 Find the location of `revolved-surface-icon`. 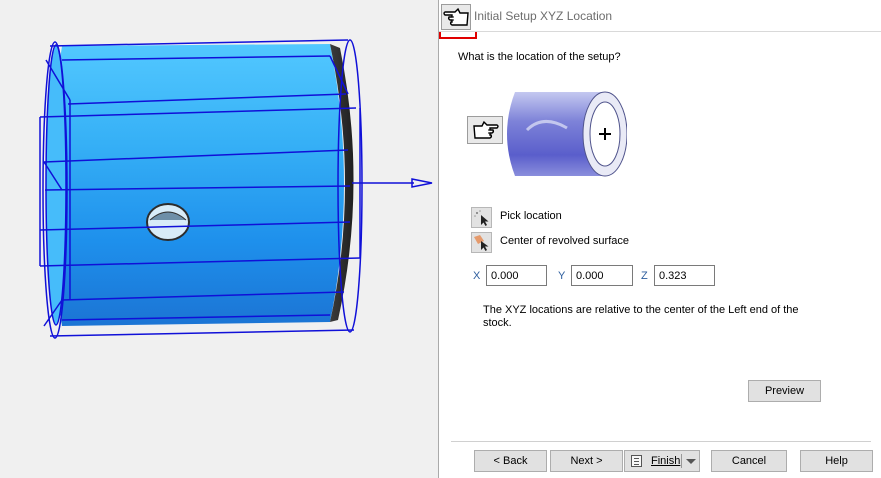

revolved-surface-icon is located at coordinates (481, 242).